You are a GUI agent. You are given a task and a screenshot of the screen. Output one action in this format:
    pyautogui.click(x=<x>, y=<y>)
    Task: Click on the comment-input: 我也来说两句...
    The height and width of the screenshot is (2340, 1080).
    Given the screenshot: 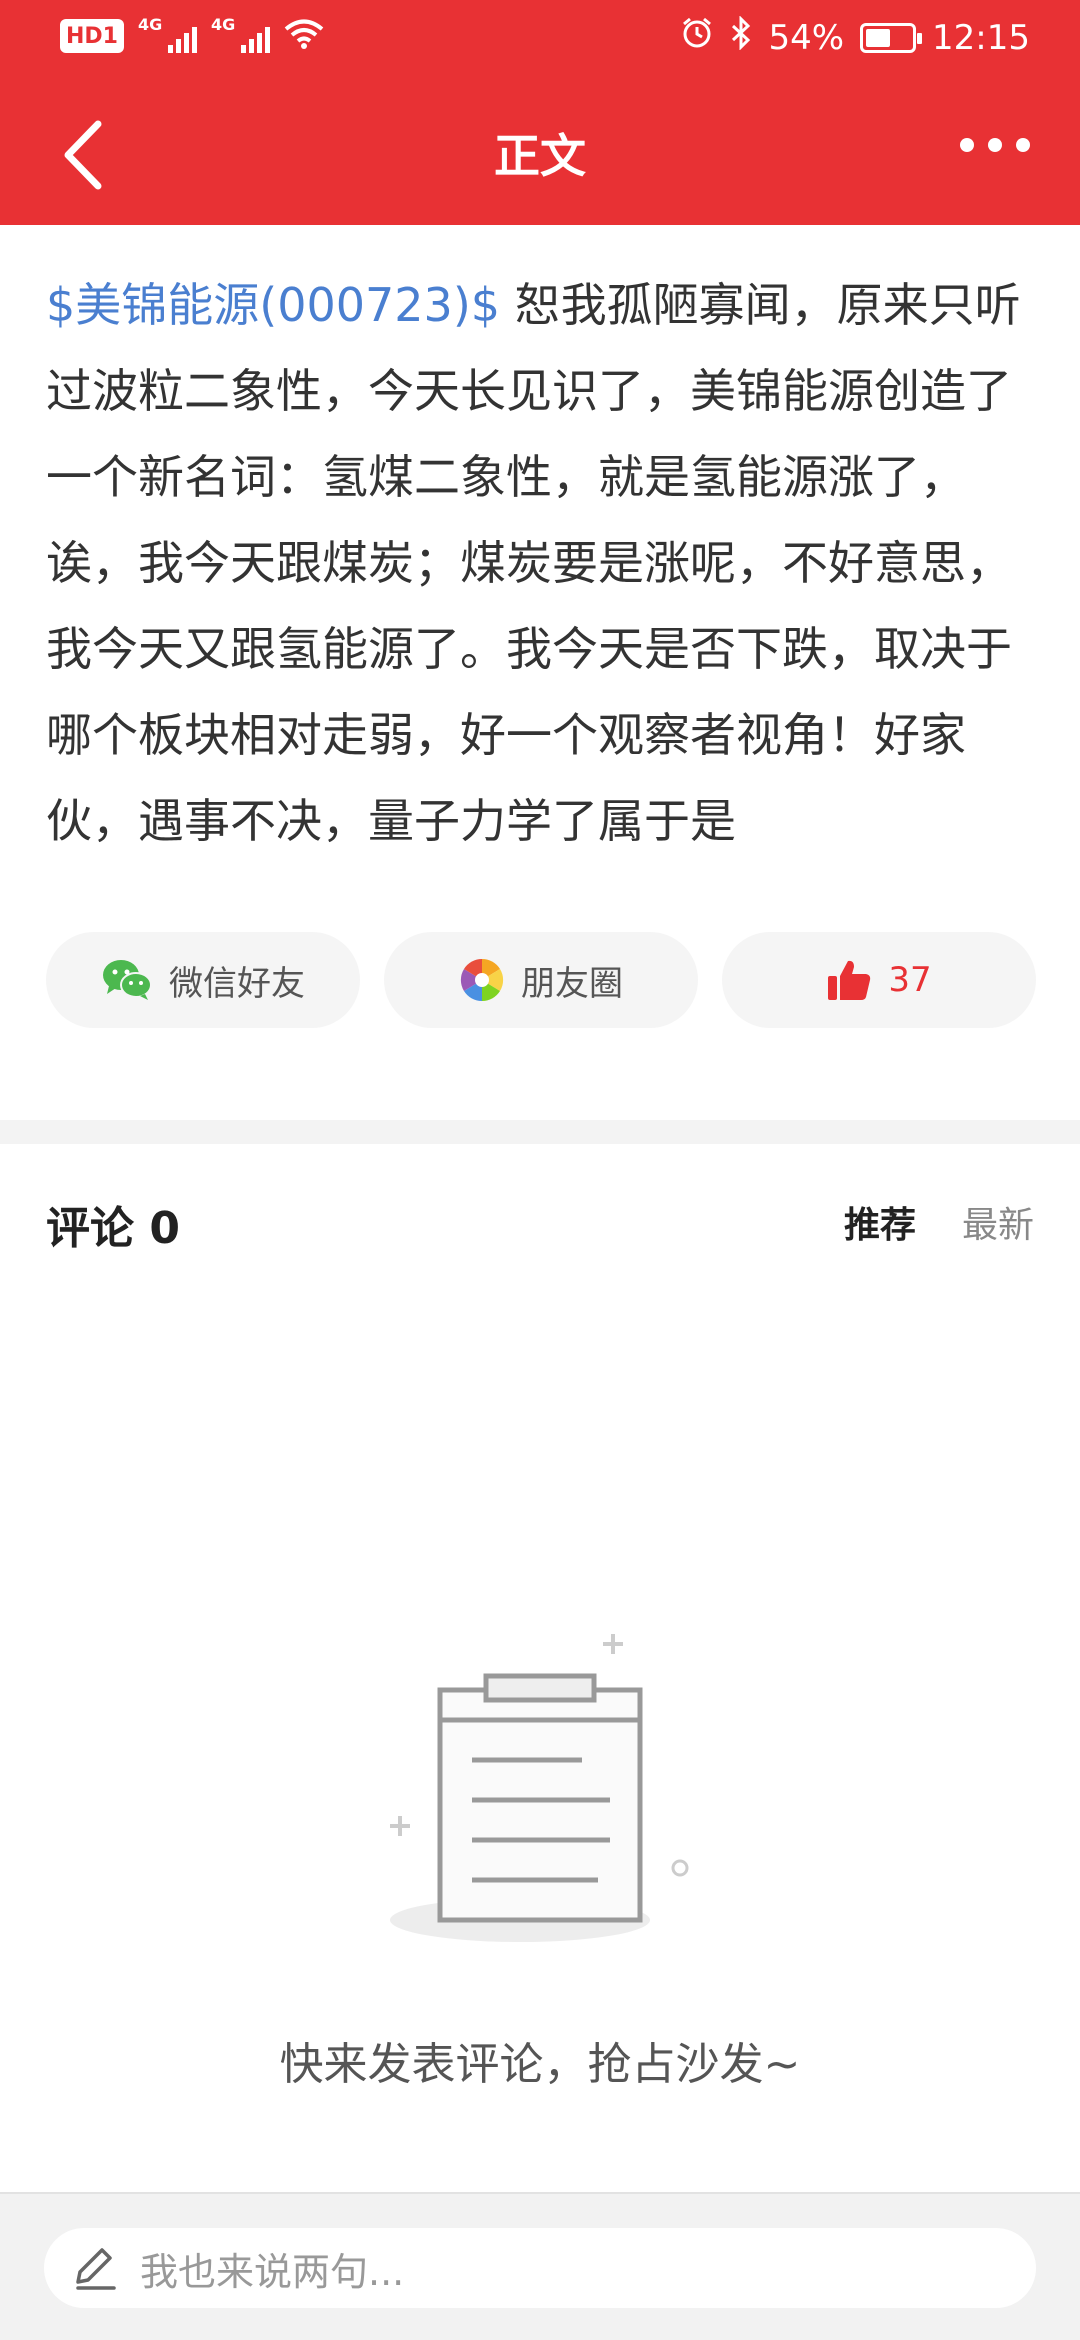 What is the action you would take?
    pyautogui.click(x=540, y=2268)
    